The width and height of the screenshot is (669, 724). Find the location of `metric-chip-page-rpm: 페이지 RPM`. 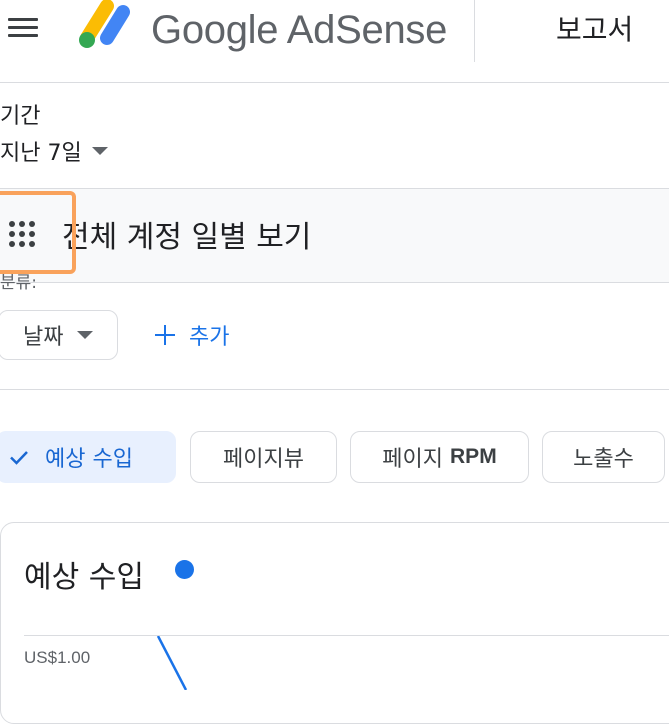

metric-chip-page-rpm: 페이지 RPM is located at coordinates (439, 457).